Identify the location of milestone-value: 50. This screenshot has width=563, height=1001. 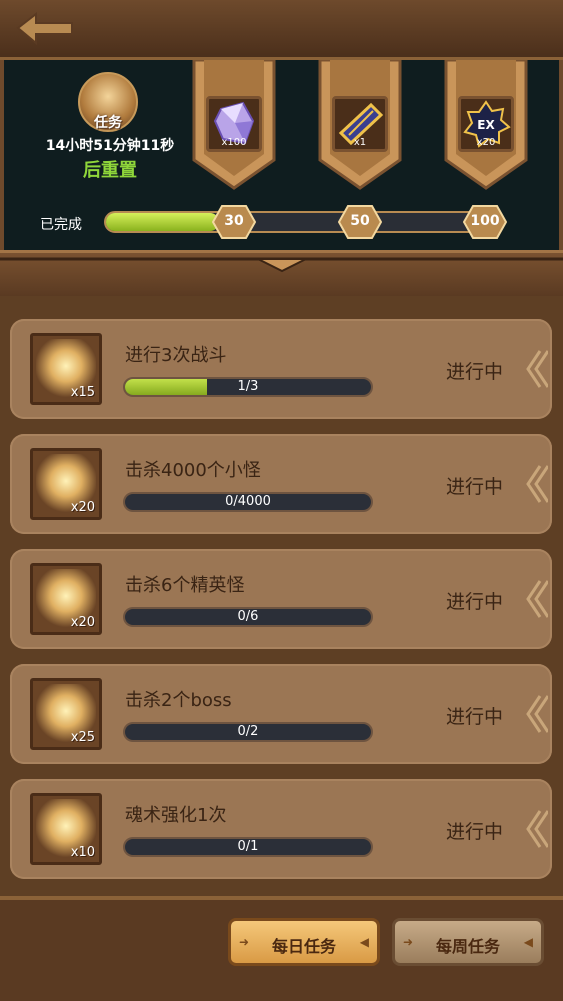
(360, 221).